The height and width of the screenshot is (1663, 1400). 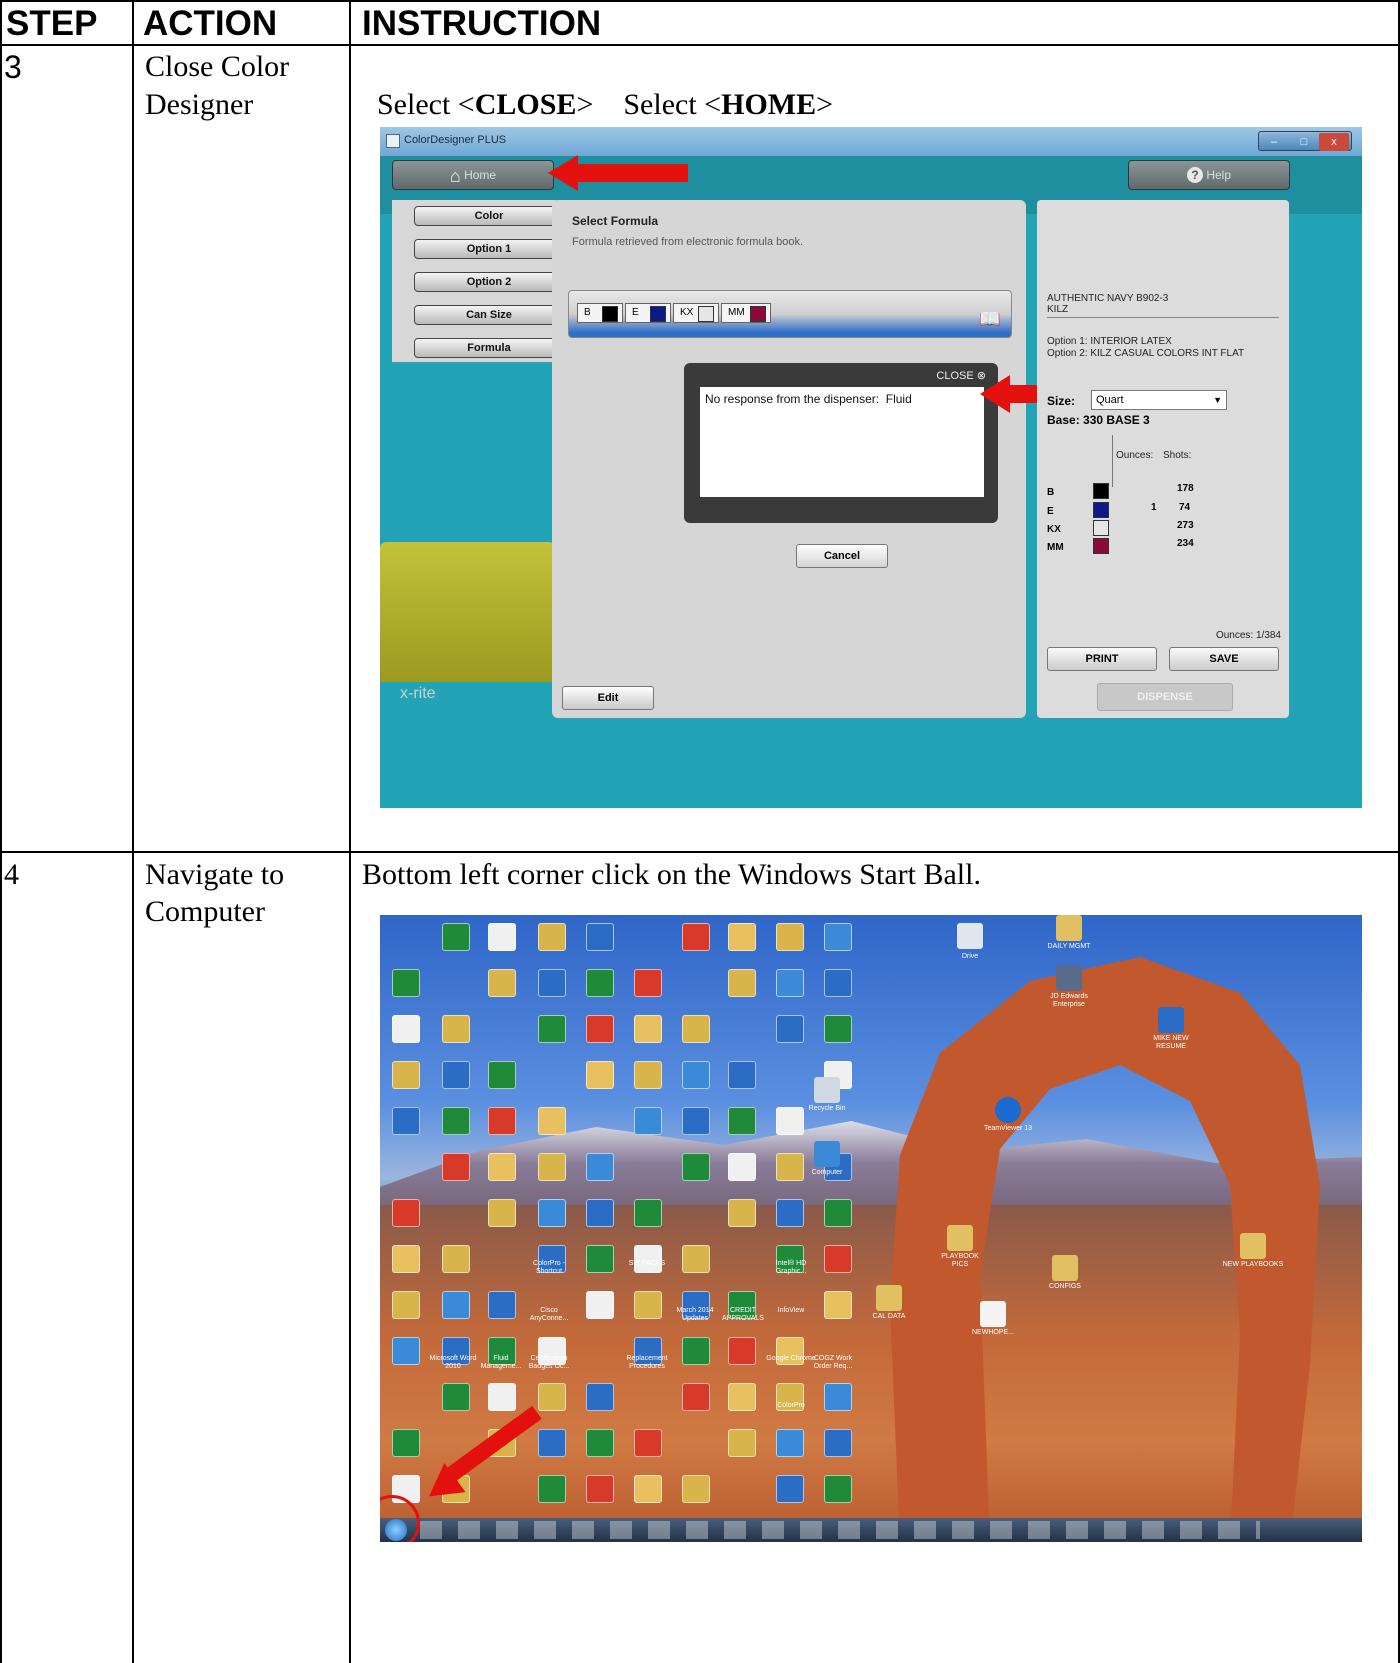 What do you see at coordinates (1102, 659) in the screenshot?
I see `print-button: PRINT` at bounding box center [1102, 659].